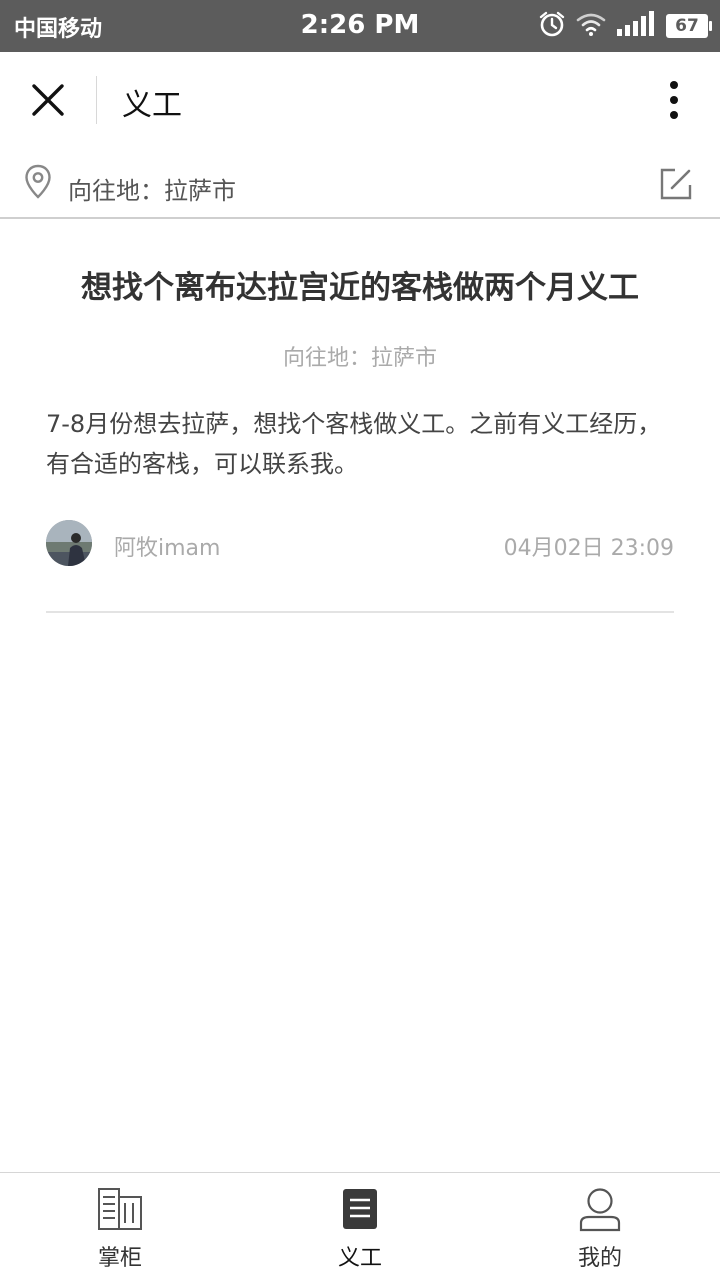 This screenshot has height=1280, width=720. I want to click on document-icon, so click(360, 1209).